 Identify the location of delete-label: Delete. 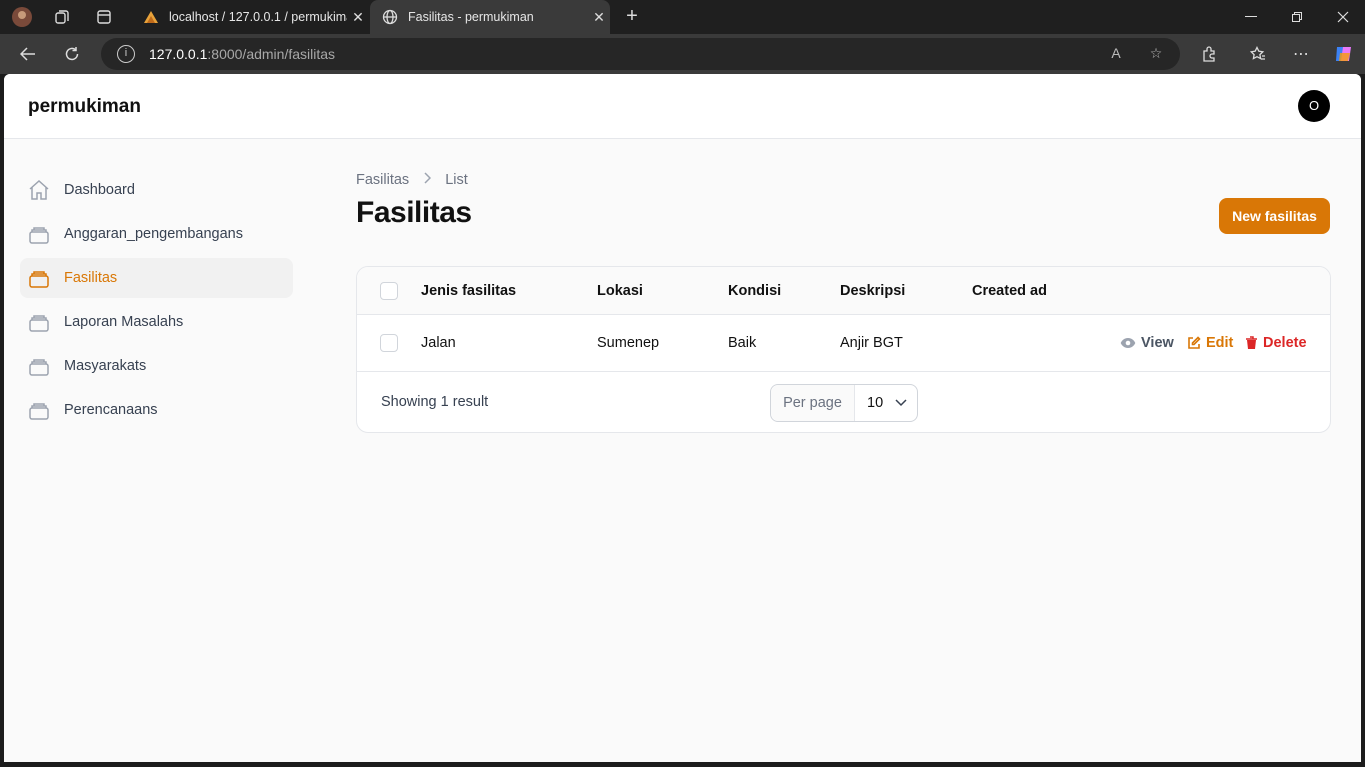
(1285, 343).